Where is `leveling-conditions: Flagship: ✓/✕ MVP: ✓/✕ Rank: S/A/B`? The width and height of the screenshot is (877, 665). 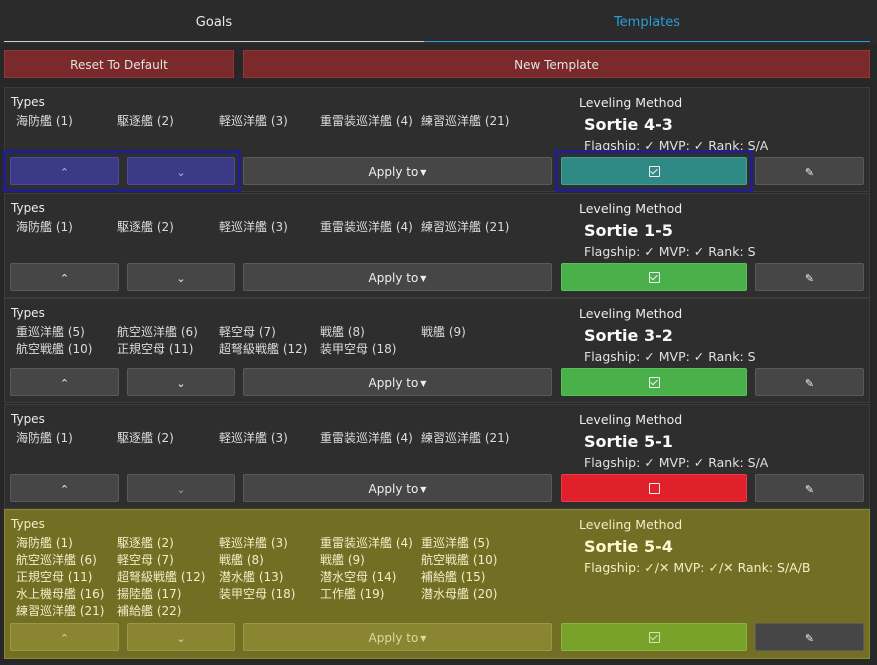 leveling-conditions: Flagship: ✓/✕ MVP: ✓/✕ Rank: S/A/B is located at coordinates (697, 567).